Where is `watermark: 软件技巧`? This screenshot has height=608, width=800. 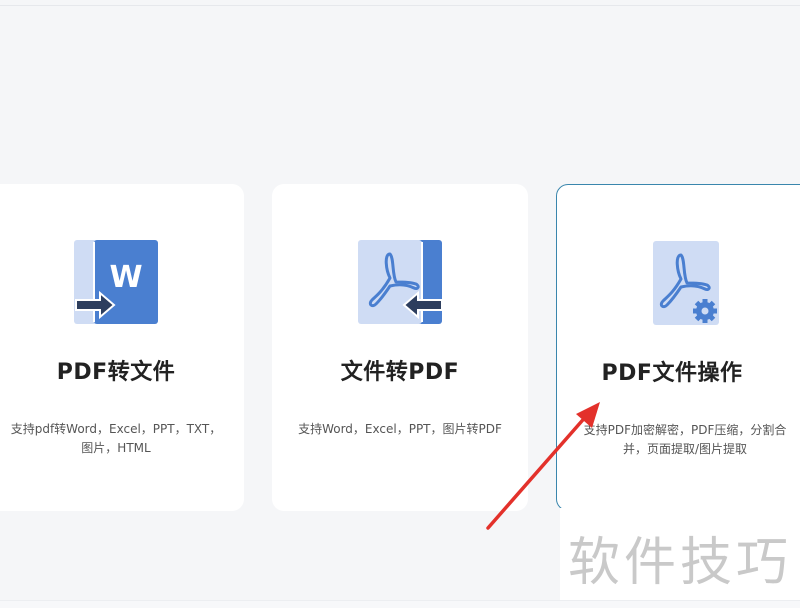
watermark: 软件技巧 is located at coordinates (680, 554).